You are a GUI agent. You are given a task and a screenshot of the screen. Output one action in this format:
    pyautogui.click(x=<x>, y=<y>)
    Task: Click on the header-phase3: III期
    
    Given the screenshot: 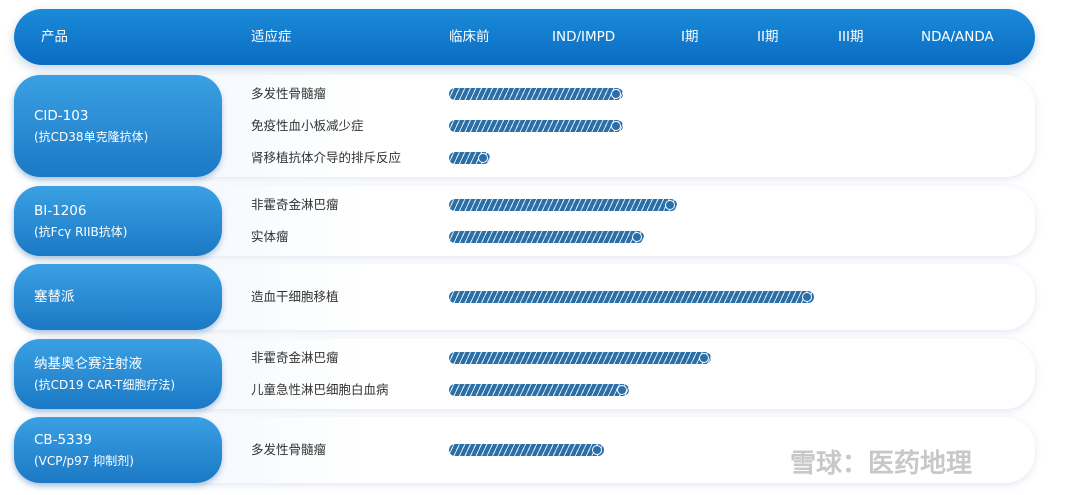 What is the action you would take?
    pyautogui.click(x=851, y=37)
    